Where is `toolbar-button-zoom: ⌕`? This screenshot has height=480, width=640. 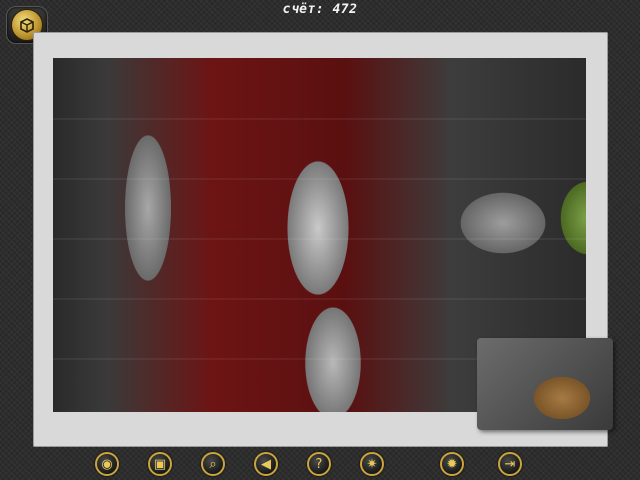
toolbar-button-zoom: ⌕ is located at coordinates (213, 464).